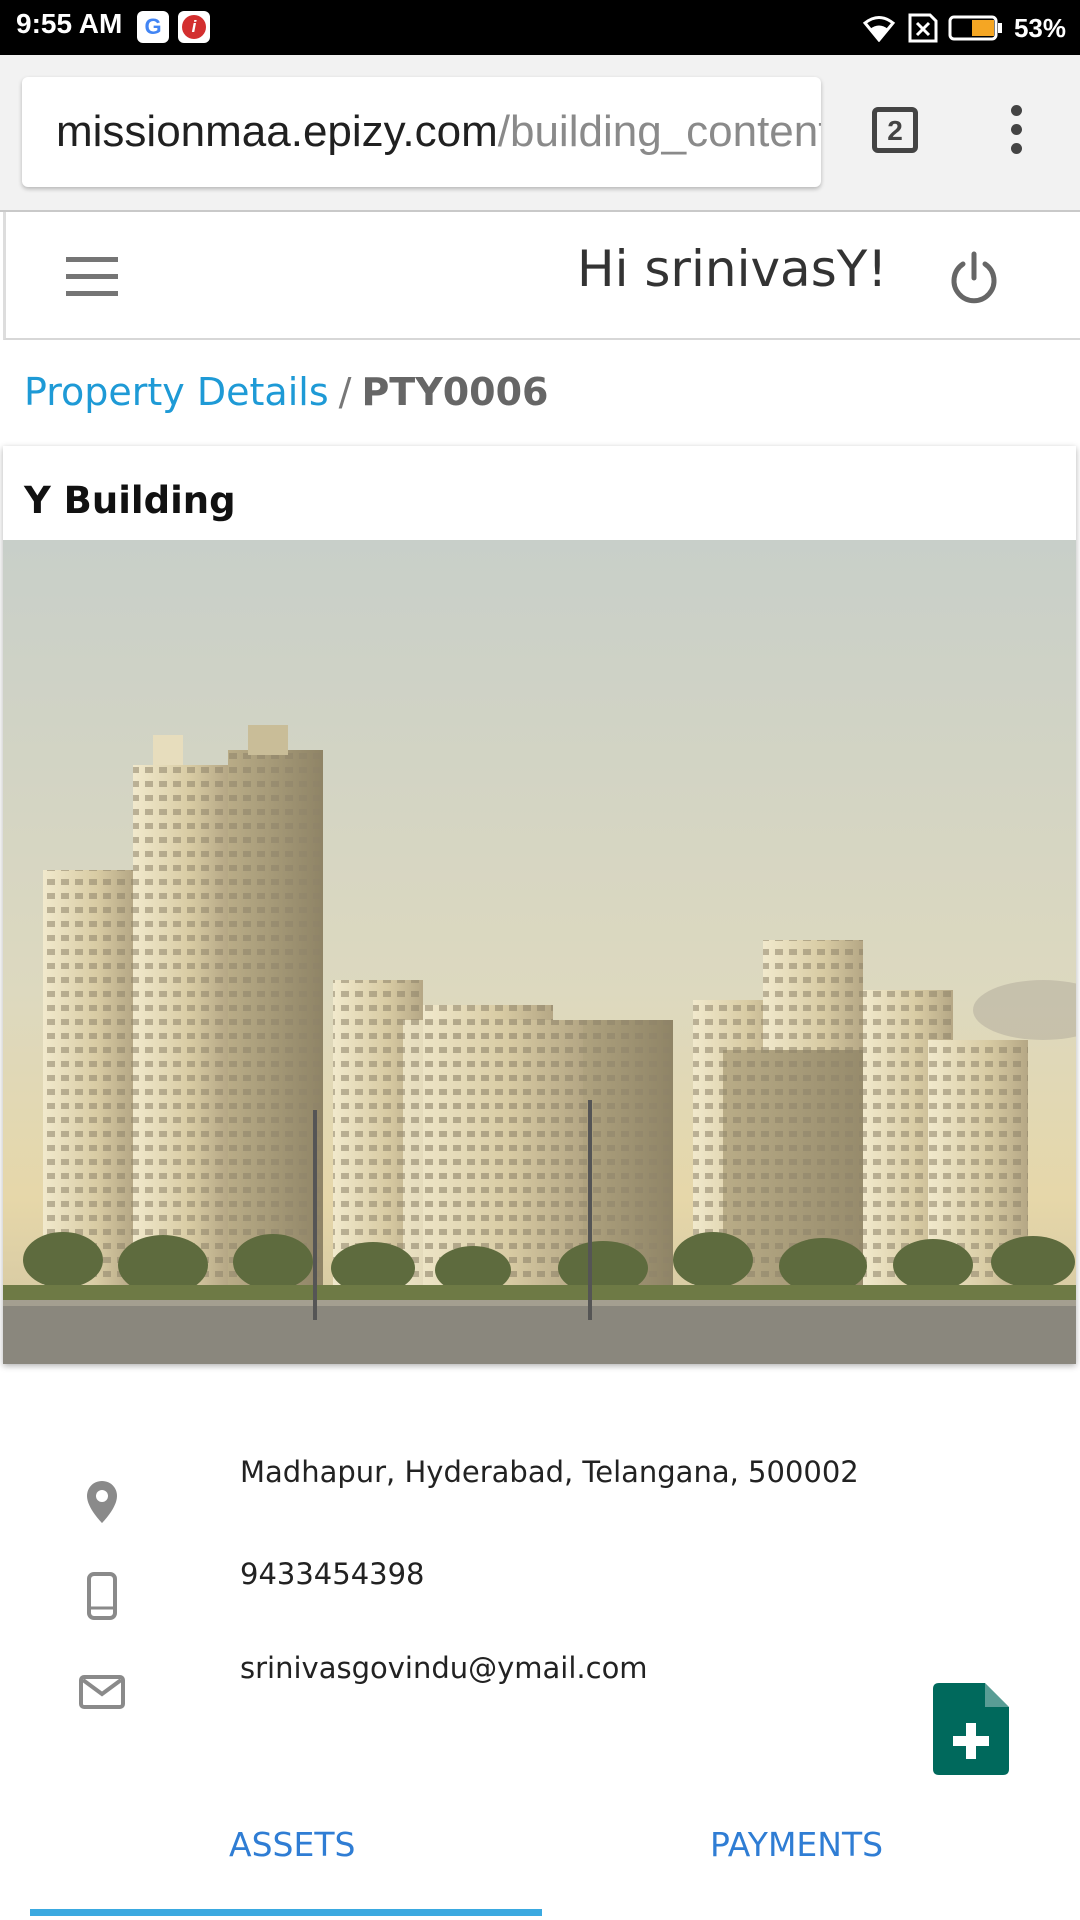 The image size is (1080, 1920). I want to click on hamburger-menu-icon, so click(92, 276).